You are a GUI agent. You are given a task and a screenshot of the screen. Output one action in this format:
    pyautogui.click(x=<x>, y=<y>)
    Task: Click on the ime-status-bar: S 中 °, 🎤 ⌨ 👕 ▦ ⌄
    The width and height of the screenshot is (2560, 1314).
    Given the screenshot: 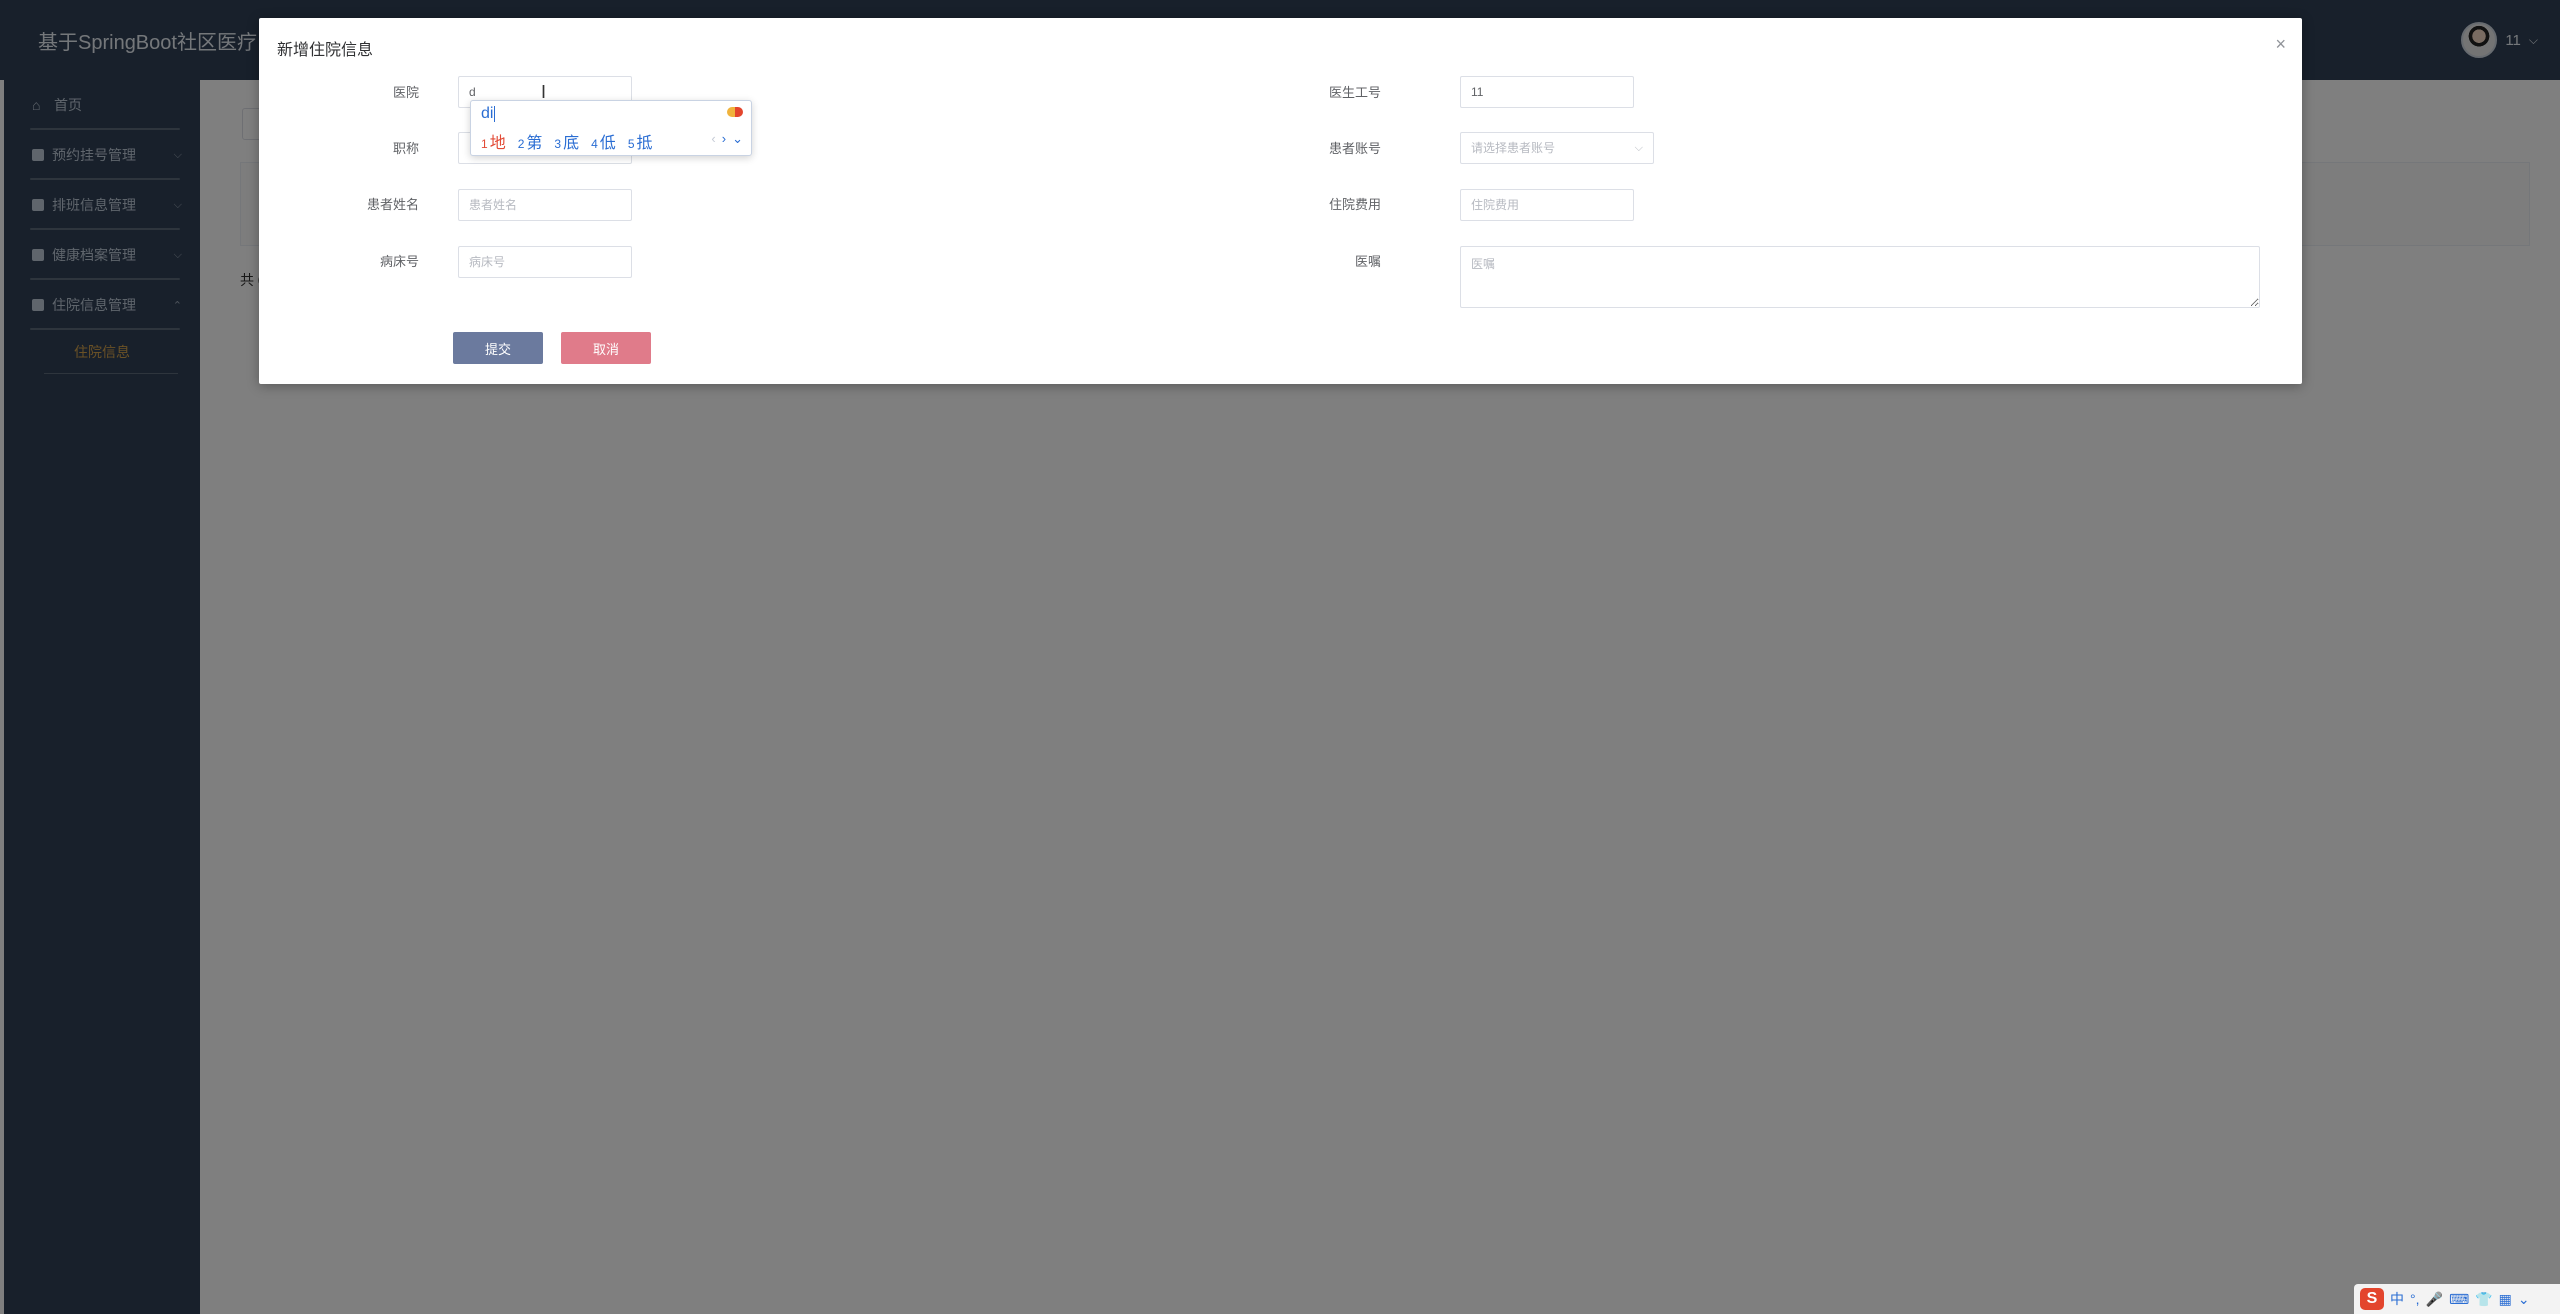 What is the action you would take?
    pyautogui.click(x=2457, y=1299)
    